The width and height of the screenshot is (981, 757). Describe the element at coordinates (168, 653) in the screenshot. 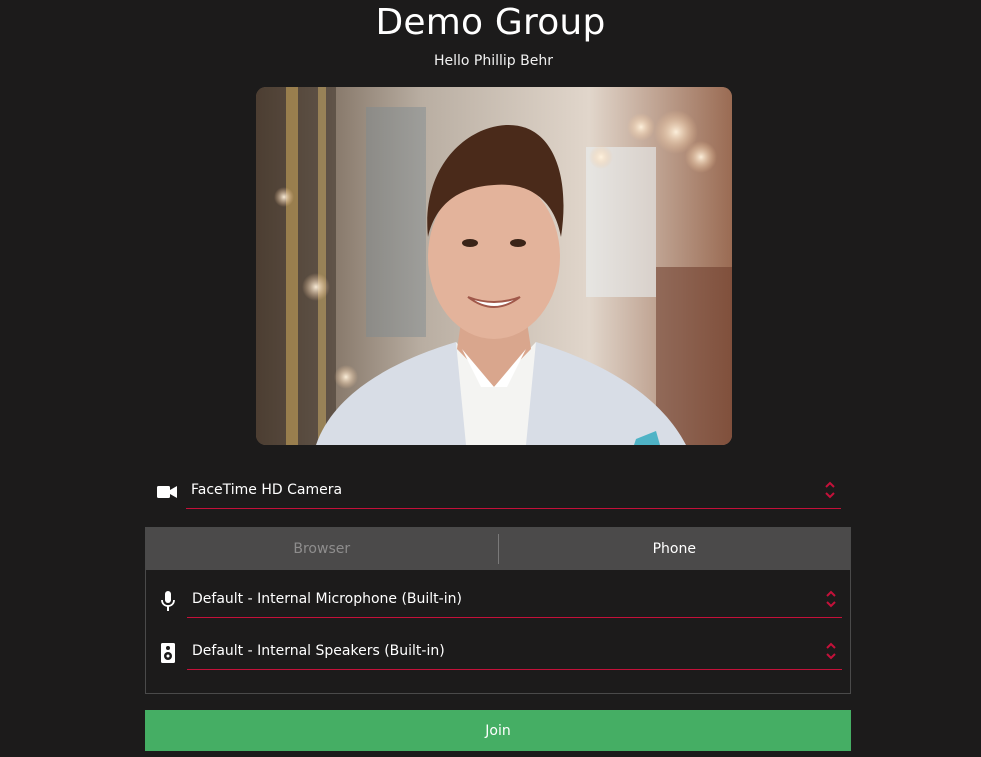

I see `speaker-icon` at that location.